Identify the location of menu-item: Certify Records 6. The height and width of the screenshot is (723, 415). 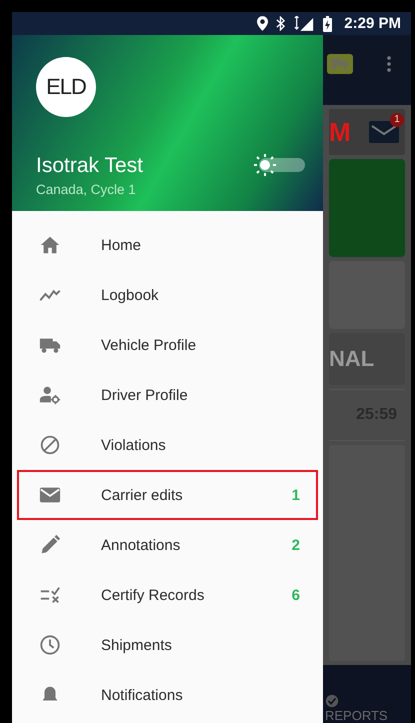
(167, 595).